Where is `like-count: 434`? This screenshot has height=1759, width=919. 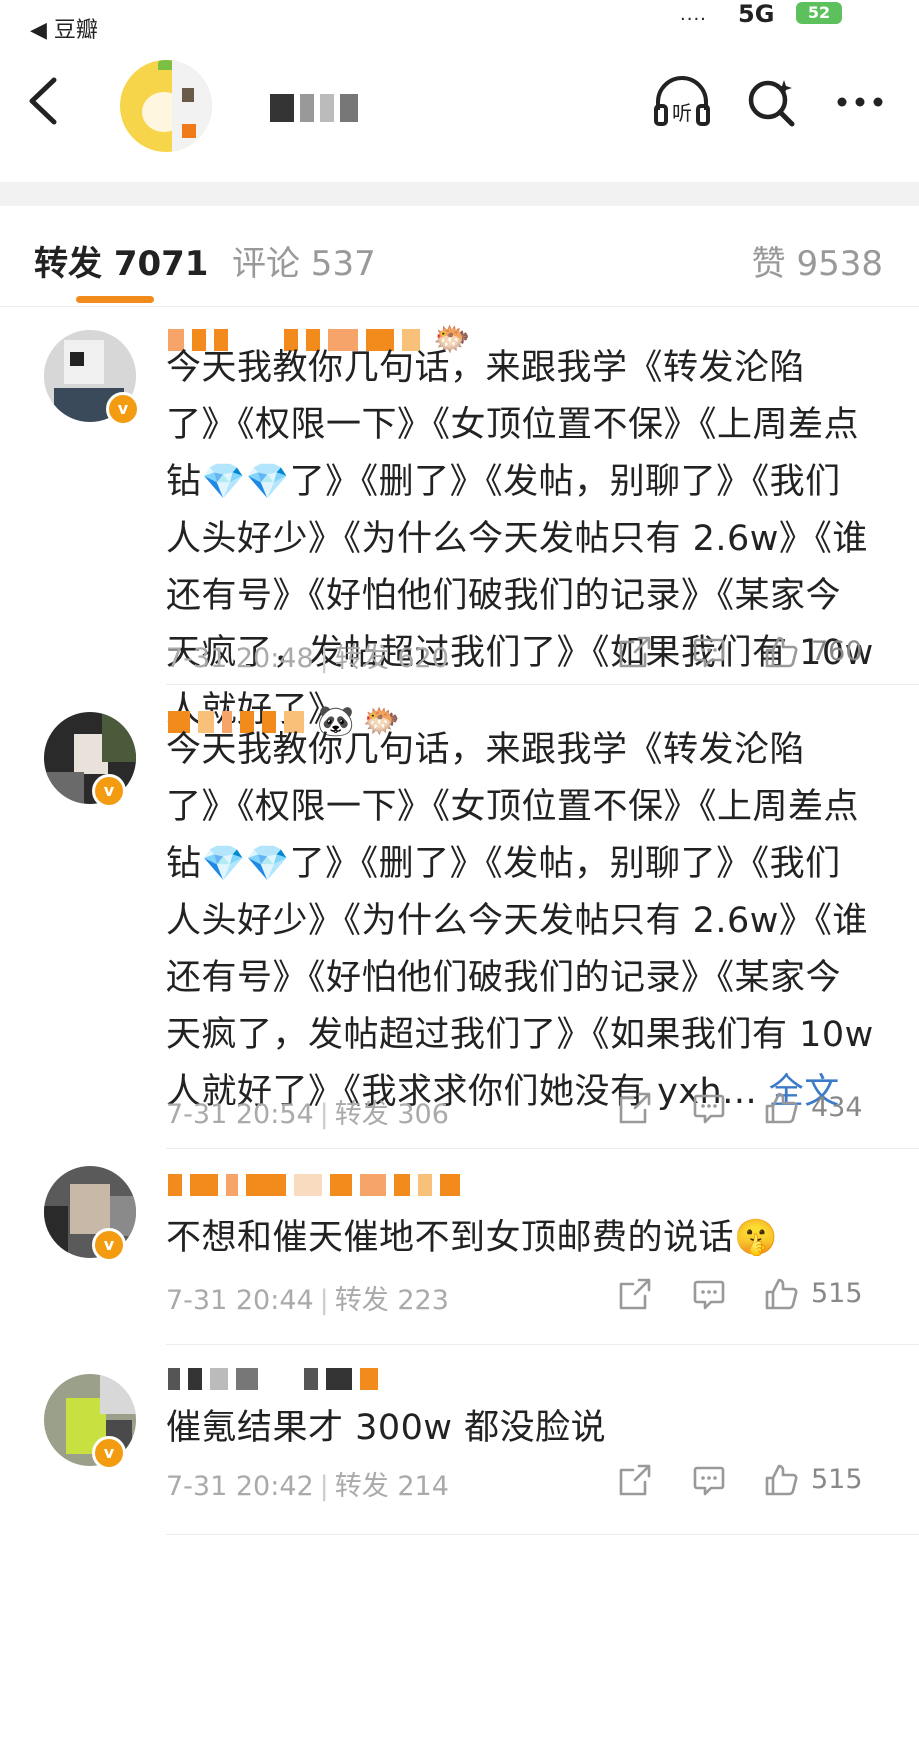
like-count: 434 is located at coordinates (837, 1107).